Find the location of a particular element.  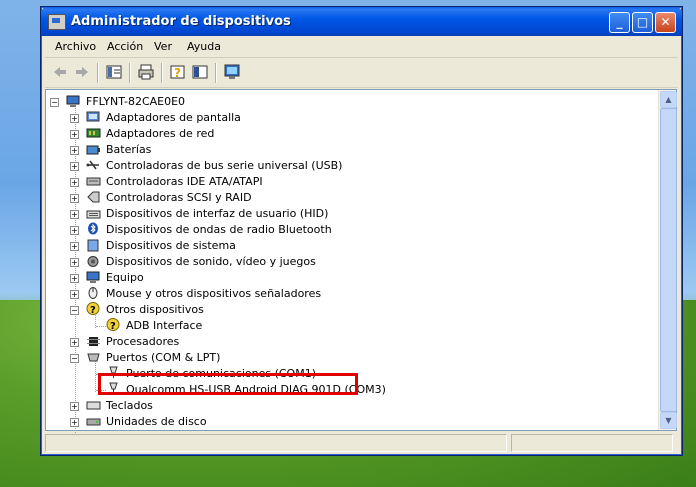

hid-icon is located at coordinates (93, 214).